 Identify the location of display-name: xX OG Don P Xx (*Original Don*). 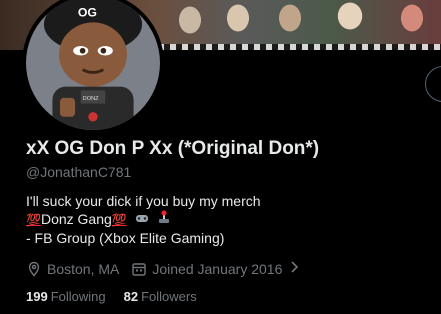
(173, 148).